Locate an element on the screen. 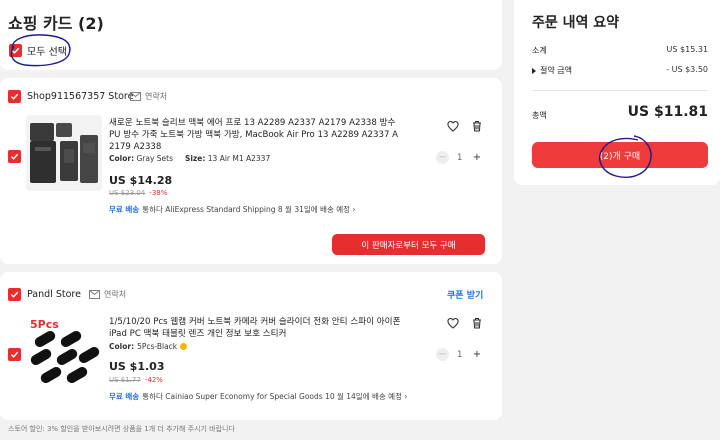  laptop-sleeve-image is located at coordinates (64, 153).